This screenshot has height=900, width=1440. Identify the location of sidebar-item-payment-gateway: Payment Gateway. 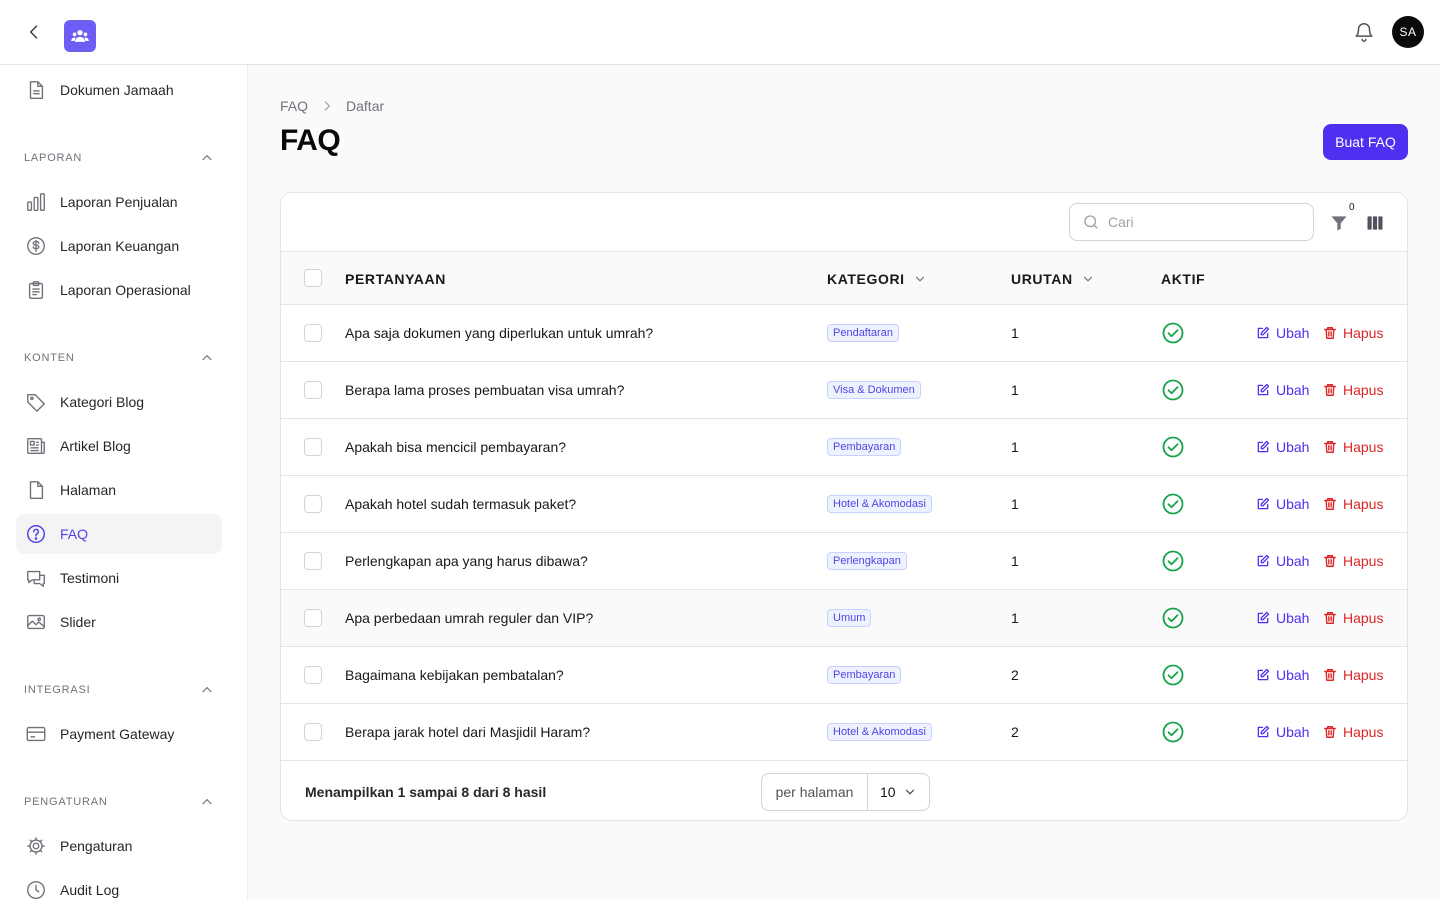
(119, 734).